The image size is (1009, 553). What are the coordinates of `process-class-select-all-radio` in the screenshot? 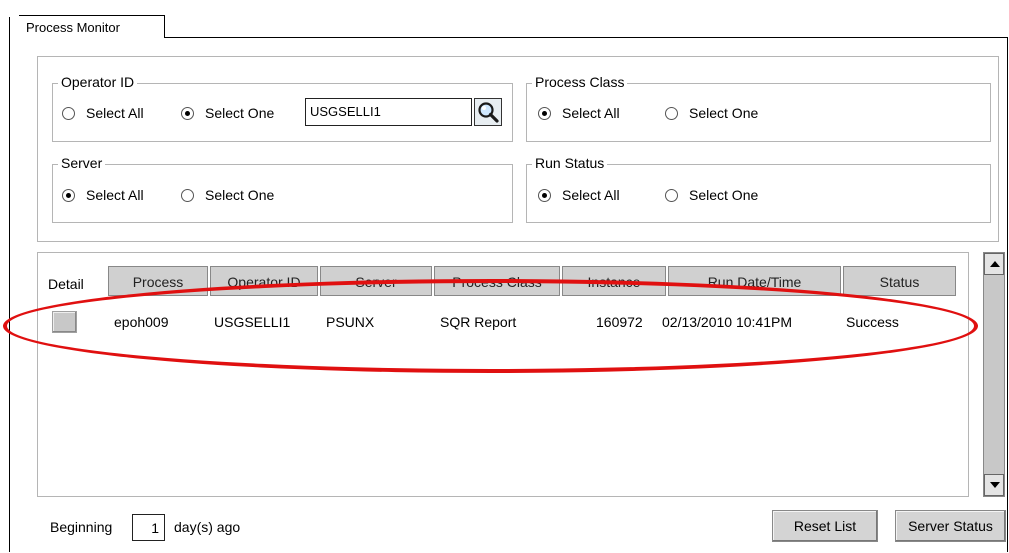 It's located at (544, 113).